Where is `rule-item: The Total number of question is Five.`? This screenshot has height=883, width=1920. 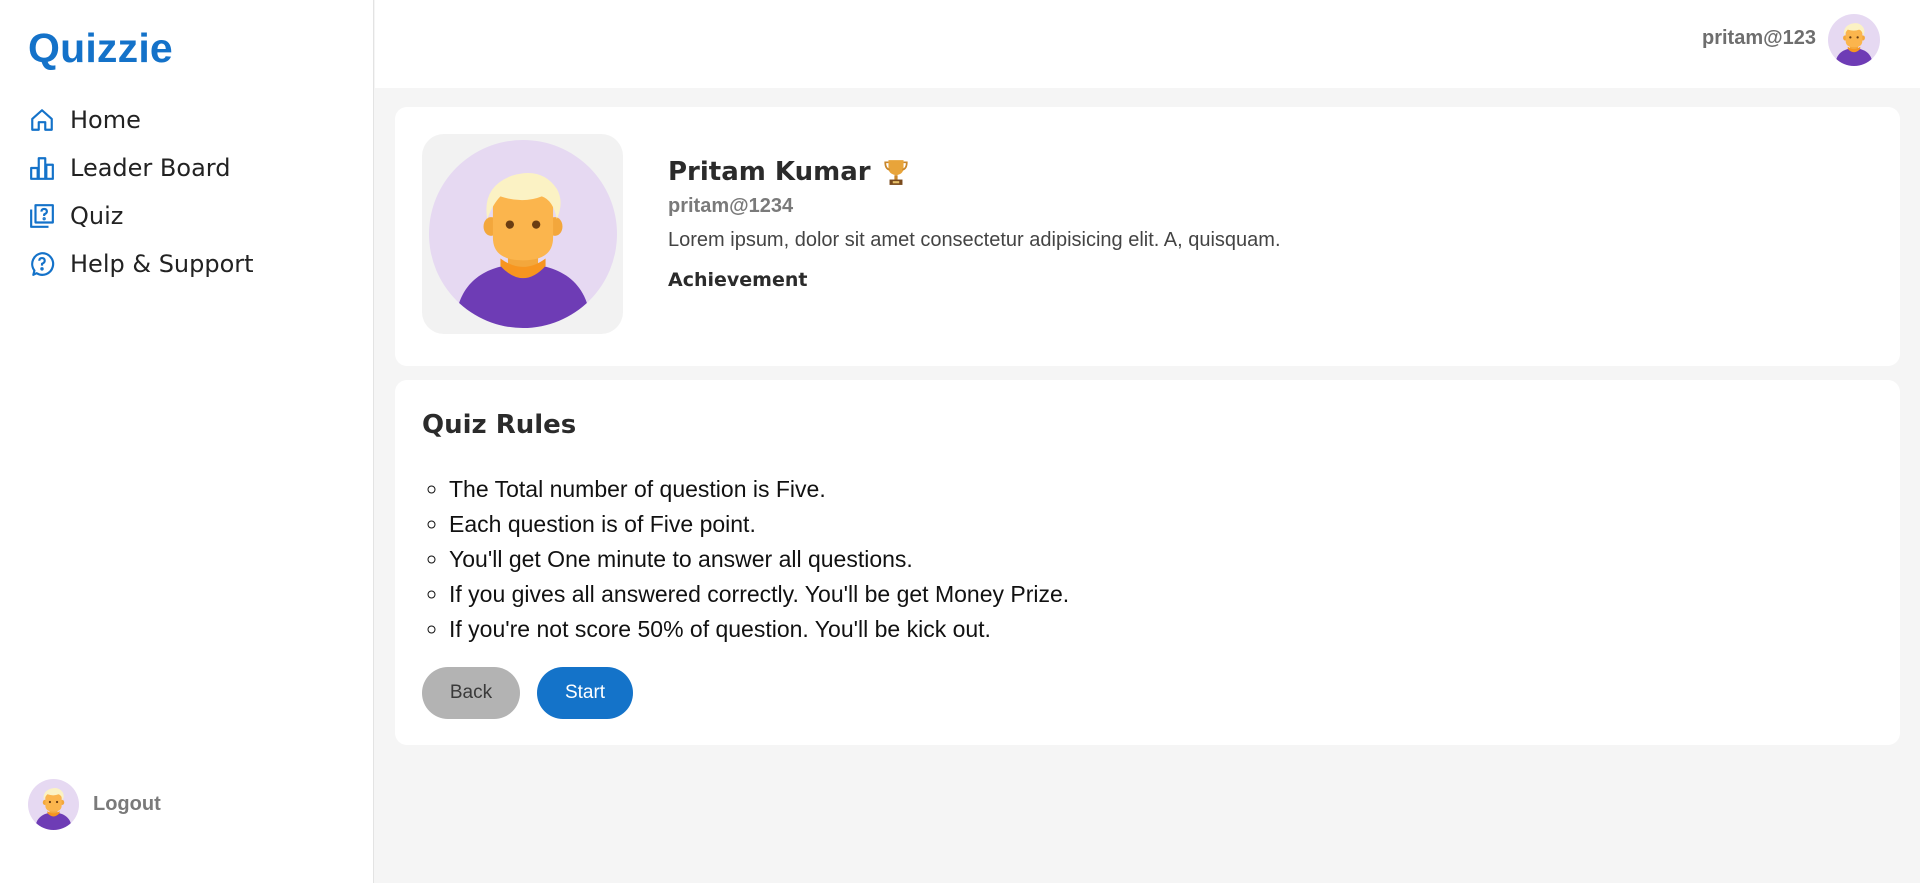
rule-item: The Total number of question is Five. is located at coordinates (759, 489).